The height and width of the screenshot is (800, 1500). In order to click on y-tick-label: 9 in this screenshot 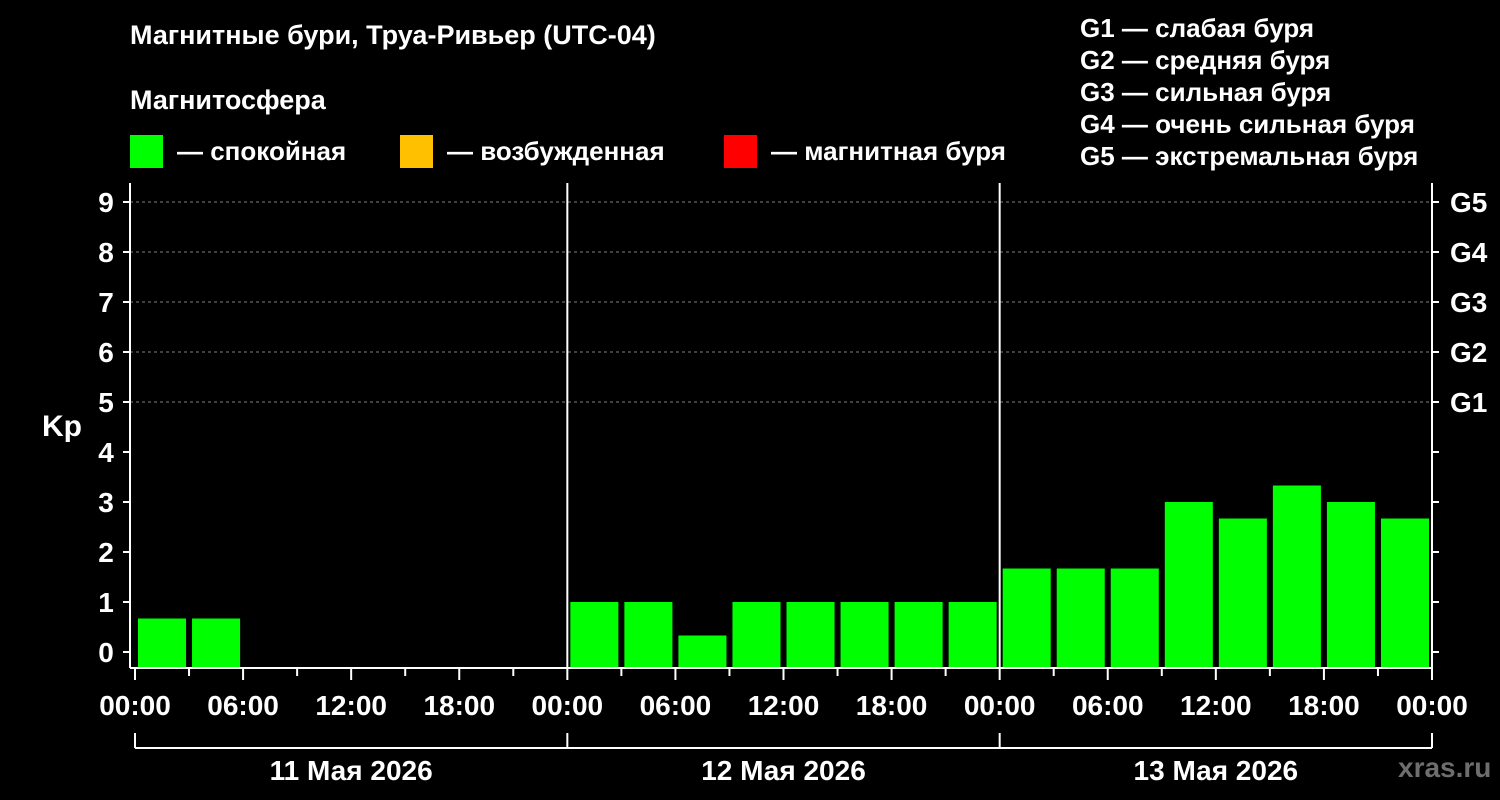, I will do `click(106, 202)`.